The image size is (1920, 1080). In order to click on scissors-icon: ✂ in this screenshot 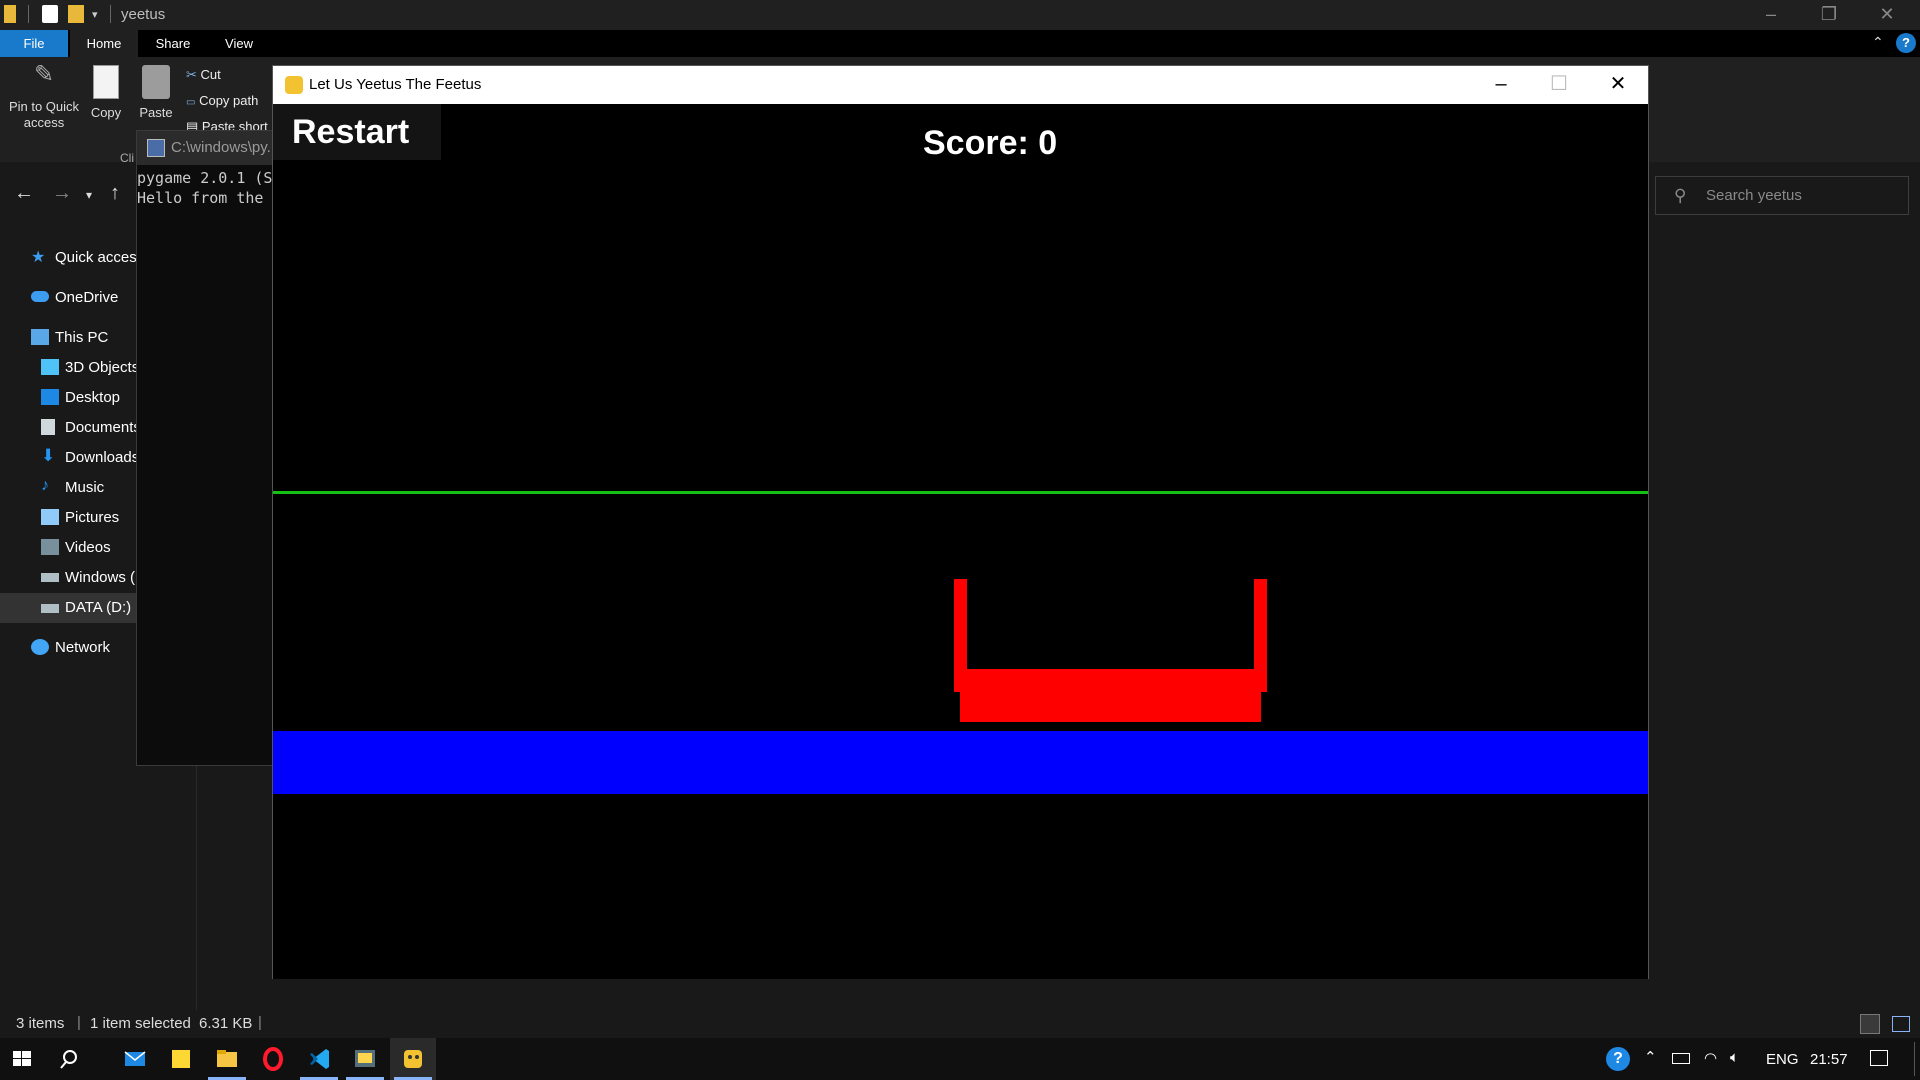, I will do `click(191, 74)`.